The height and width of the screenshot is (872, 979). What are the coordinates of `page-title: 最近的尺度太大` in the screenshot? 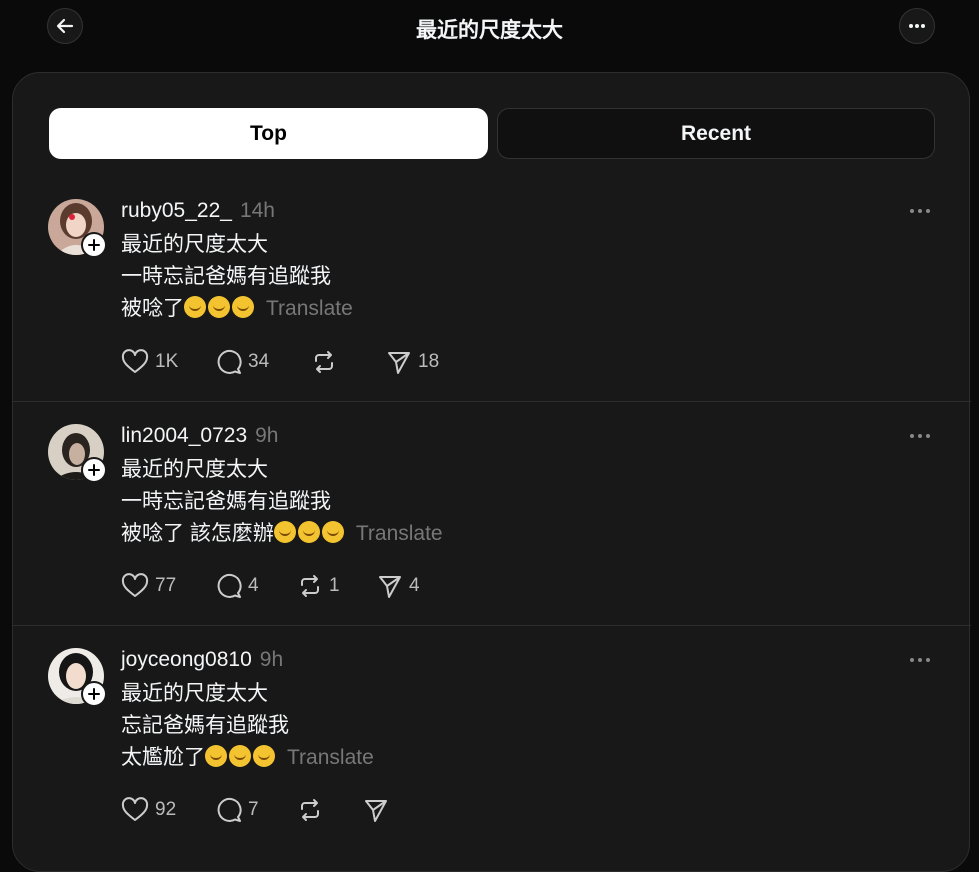 It's located at (489, 30).